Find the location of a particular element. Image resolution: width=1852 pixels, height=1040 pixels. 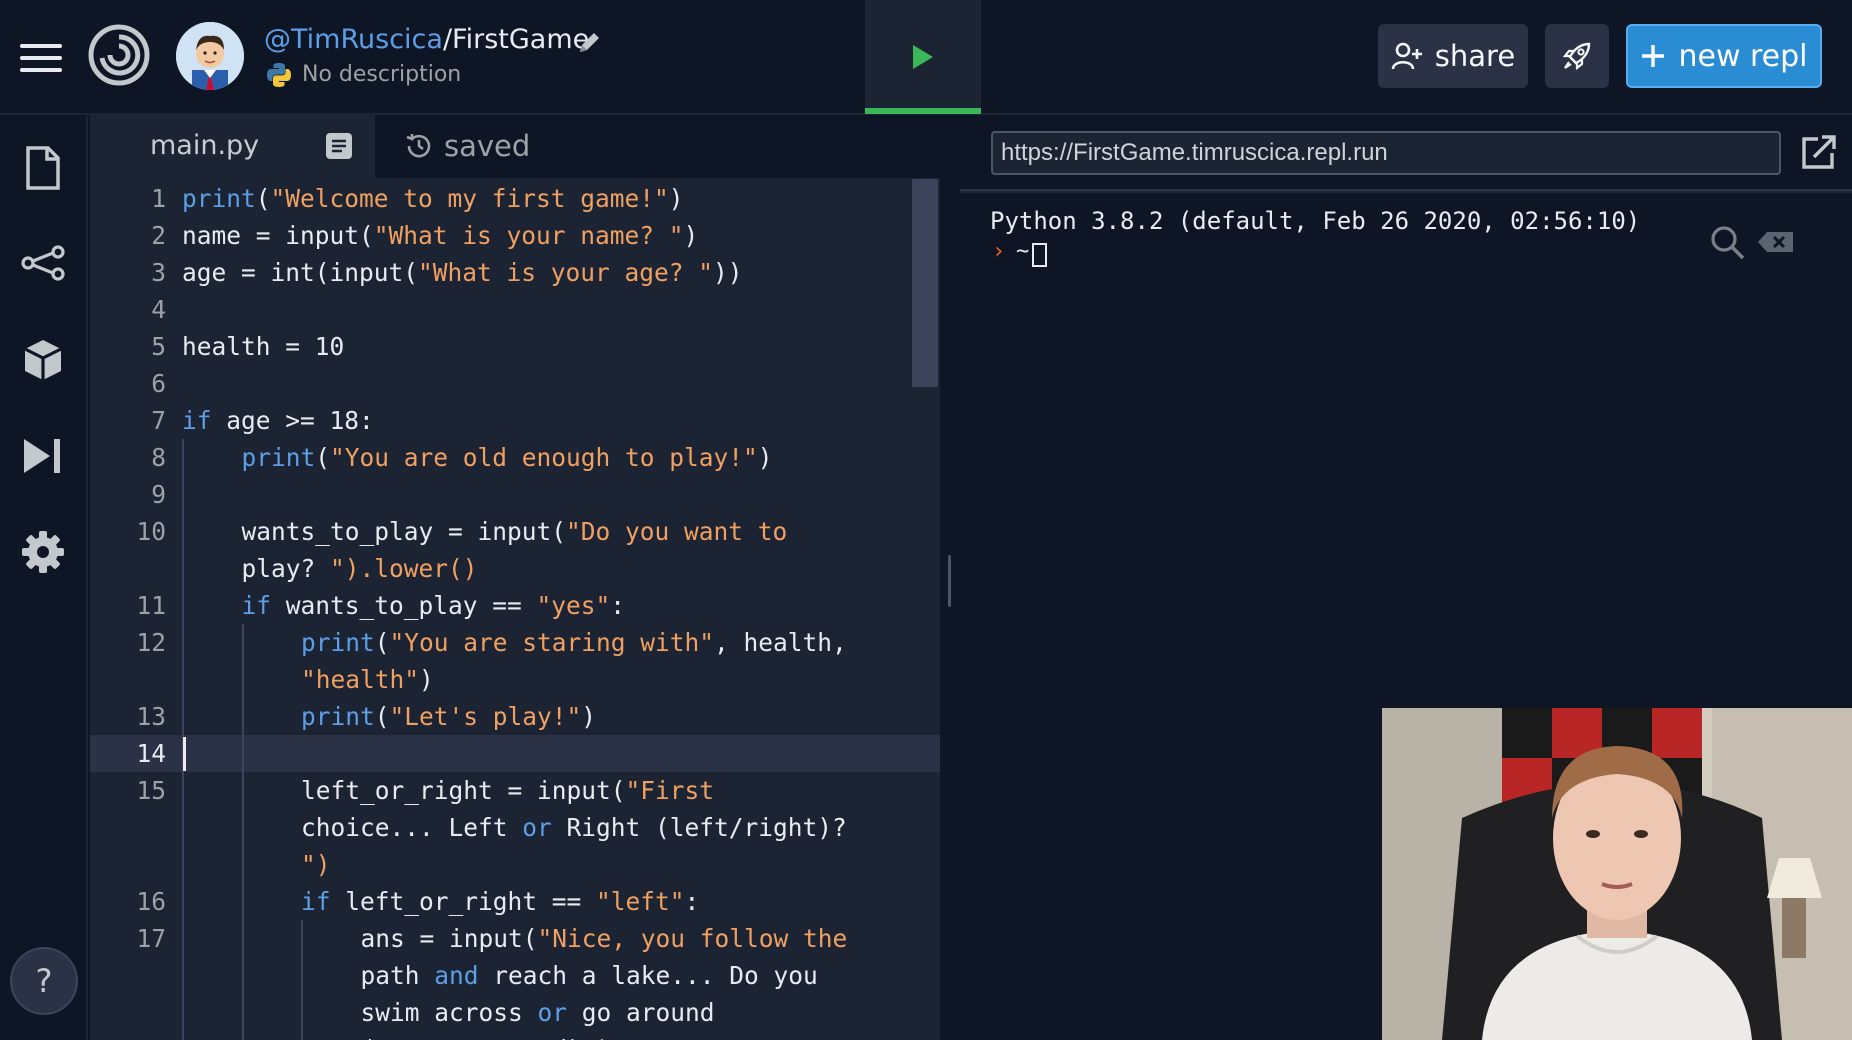

code-line: 8 print("You are old enough to play!") is located at coordinates (515, 457).